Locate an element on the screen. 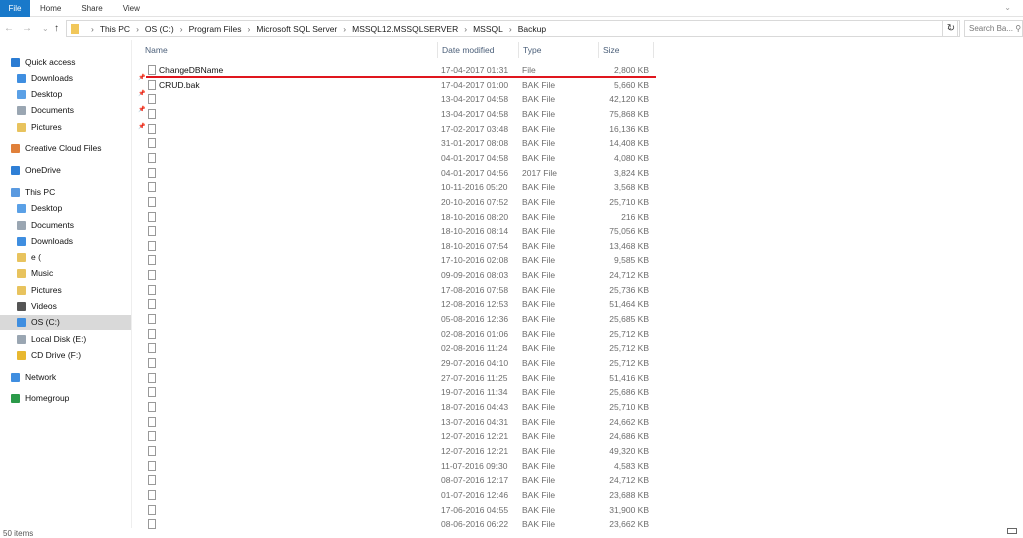  file-row: 08-06-2016 06:22 BAK File 23,662 KB is located at coordinates (399, 524).